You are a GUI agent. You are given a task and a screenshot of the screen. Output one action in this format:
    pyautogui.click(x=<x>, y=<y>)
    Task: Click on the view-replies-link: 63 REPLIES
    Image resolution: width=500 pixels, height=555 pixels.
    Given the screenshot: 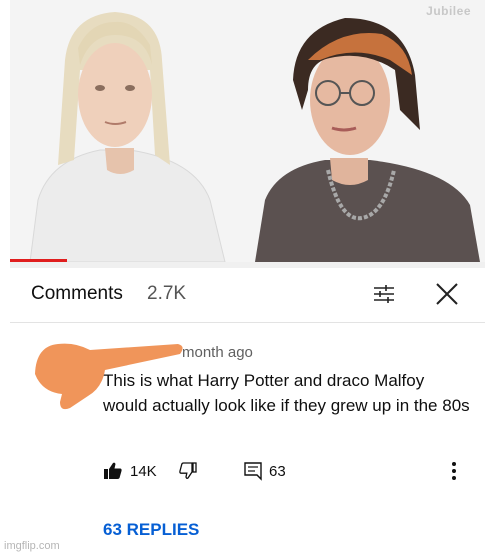 What is the action you would take?
    pyautogui.click(x=151, y=530)
    